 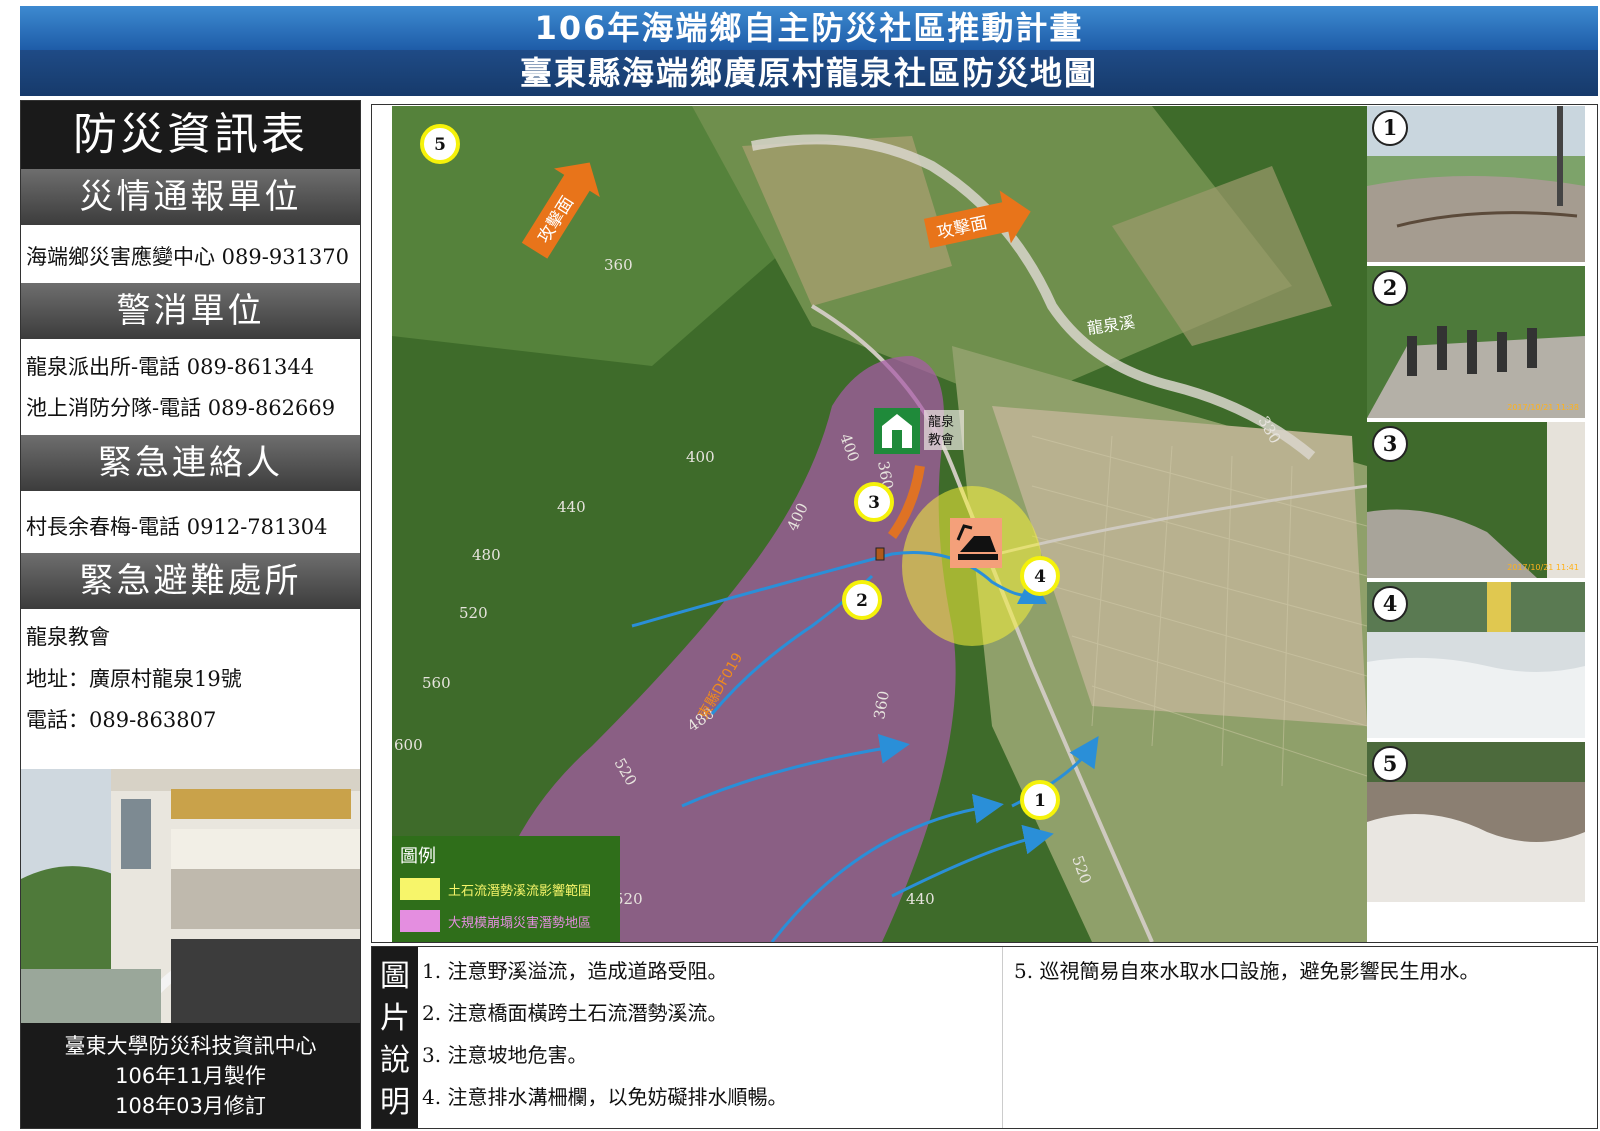 I want to click on section-heading-report-unit: 災情通報單位, so click(x=190, y=197).